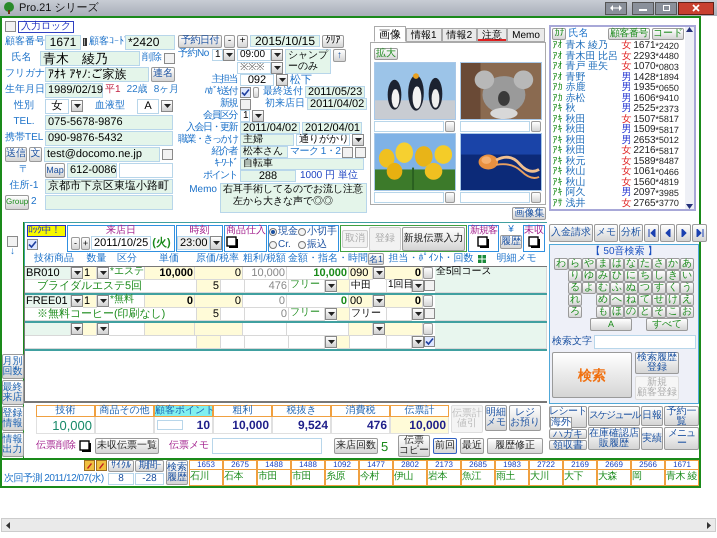 This screenshot has width=717, height=538. What do you see at coordinates (575, 300) in the screenshot?
I see `kana-button: れ` at bounding box center [575, 300].